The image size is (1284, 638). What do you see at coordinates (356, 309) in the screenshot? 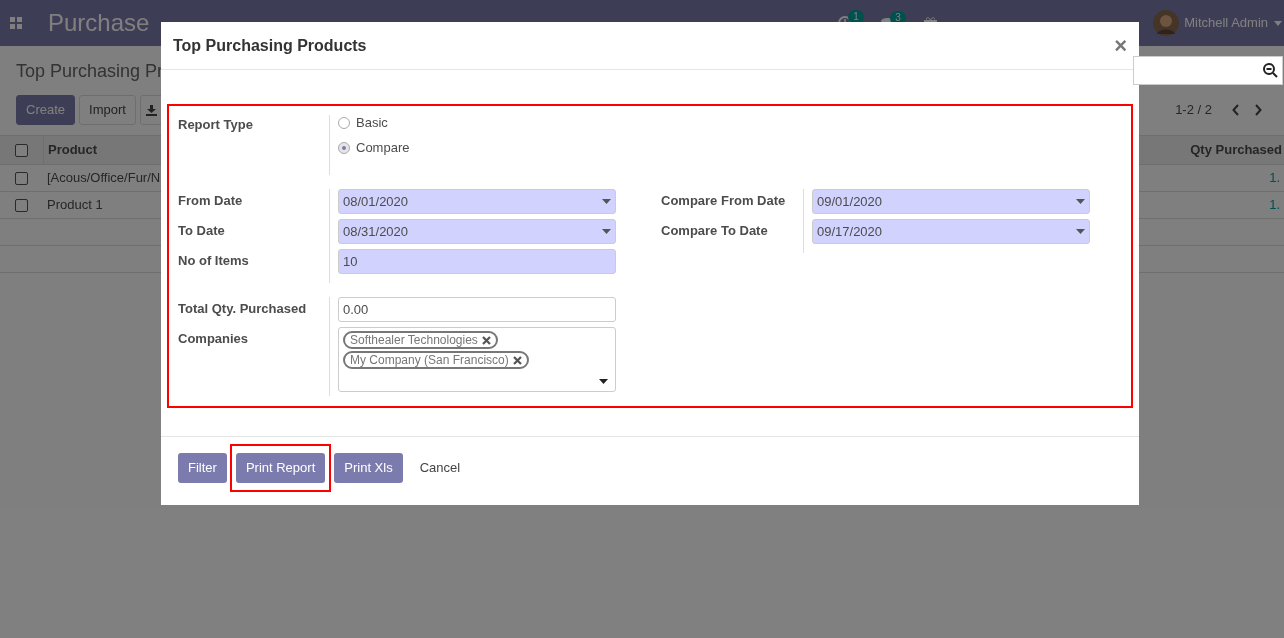
I see `field-value: 0.00` at bounding box center [356, 309].